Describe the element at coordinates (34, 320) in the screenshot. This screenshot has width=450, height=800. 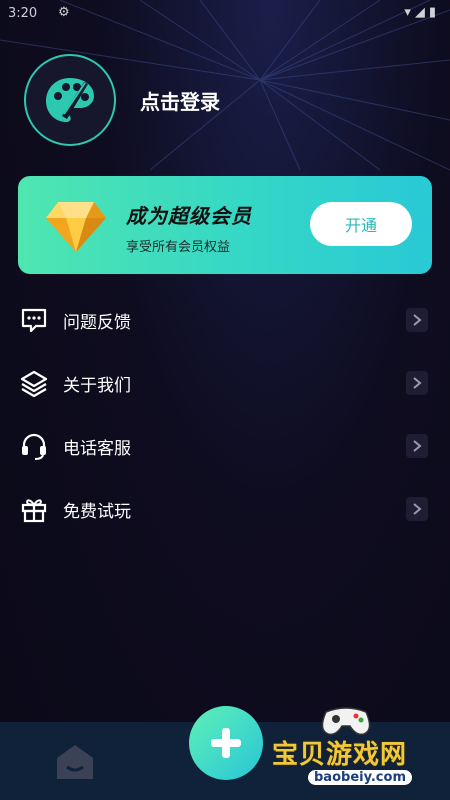
I see `feedback-message-icon` at that location.